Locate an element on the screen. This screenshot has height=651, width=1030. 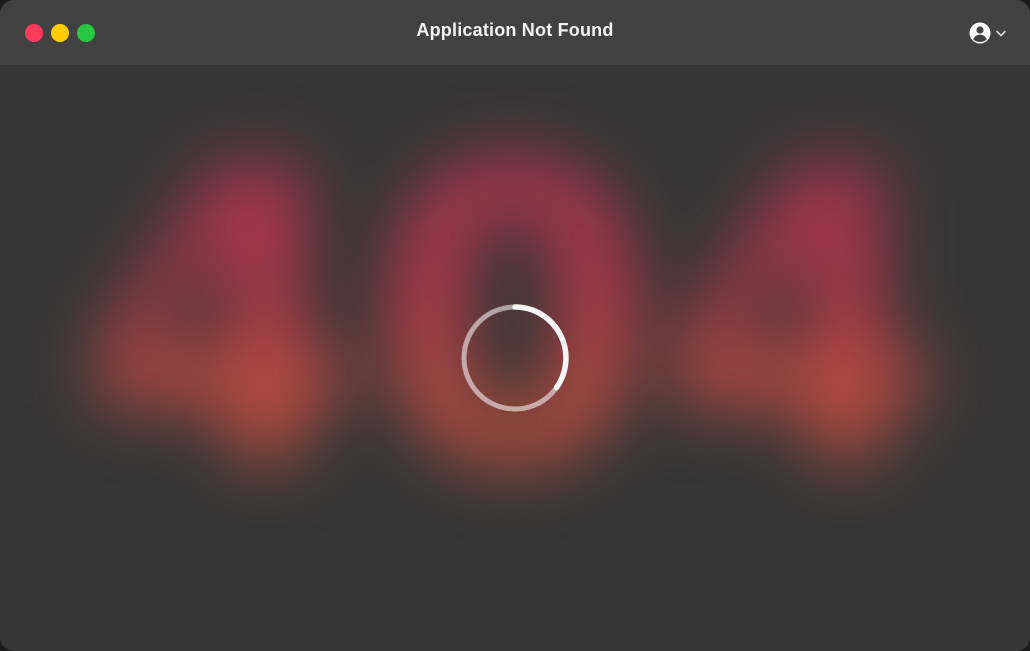
user-circle-icon is located at coordinates (987, 33).